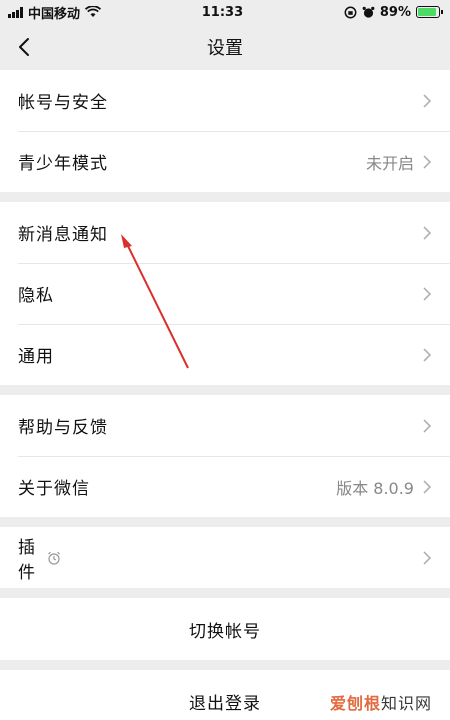  What do you see at coordinates (225, 100) in the screenshot?
I see `row-account-security: 帐号与安全` at bounding box center [225, 100].